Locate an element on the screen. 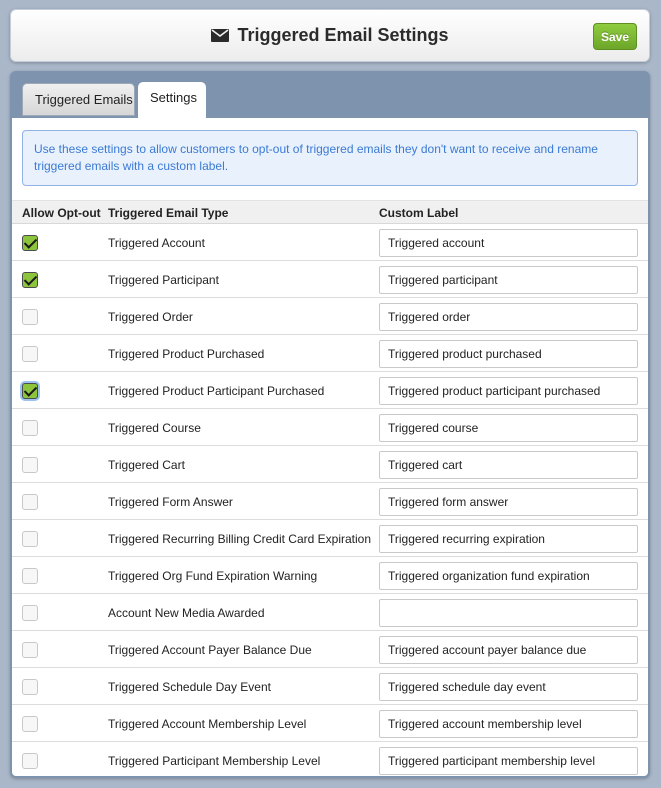 Image resolution: width=661 pixels, height=788 pixels. email-type-label: Triggered Schedule Day Event is located at coordinates (189, 687).